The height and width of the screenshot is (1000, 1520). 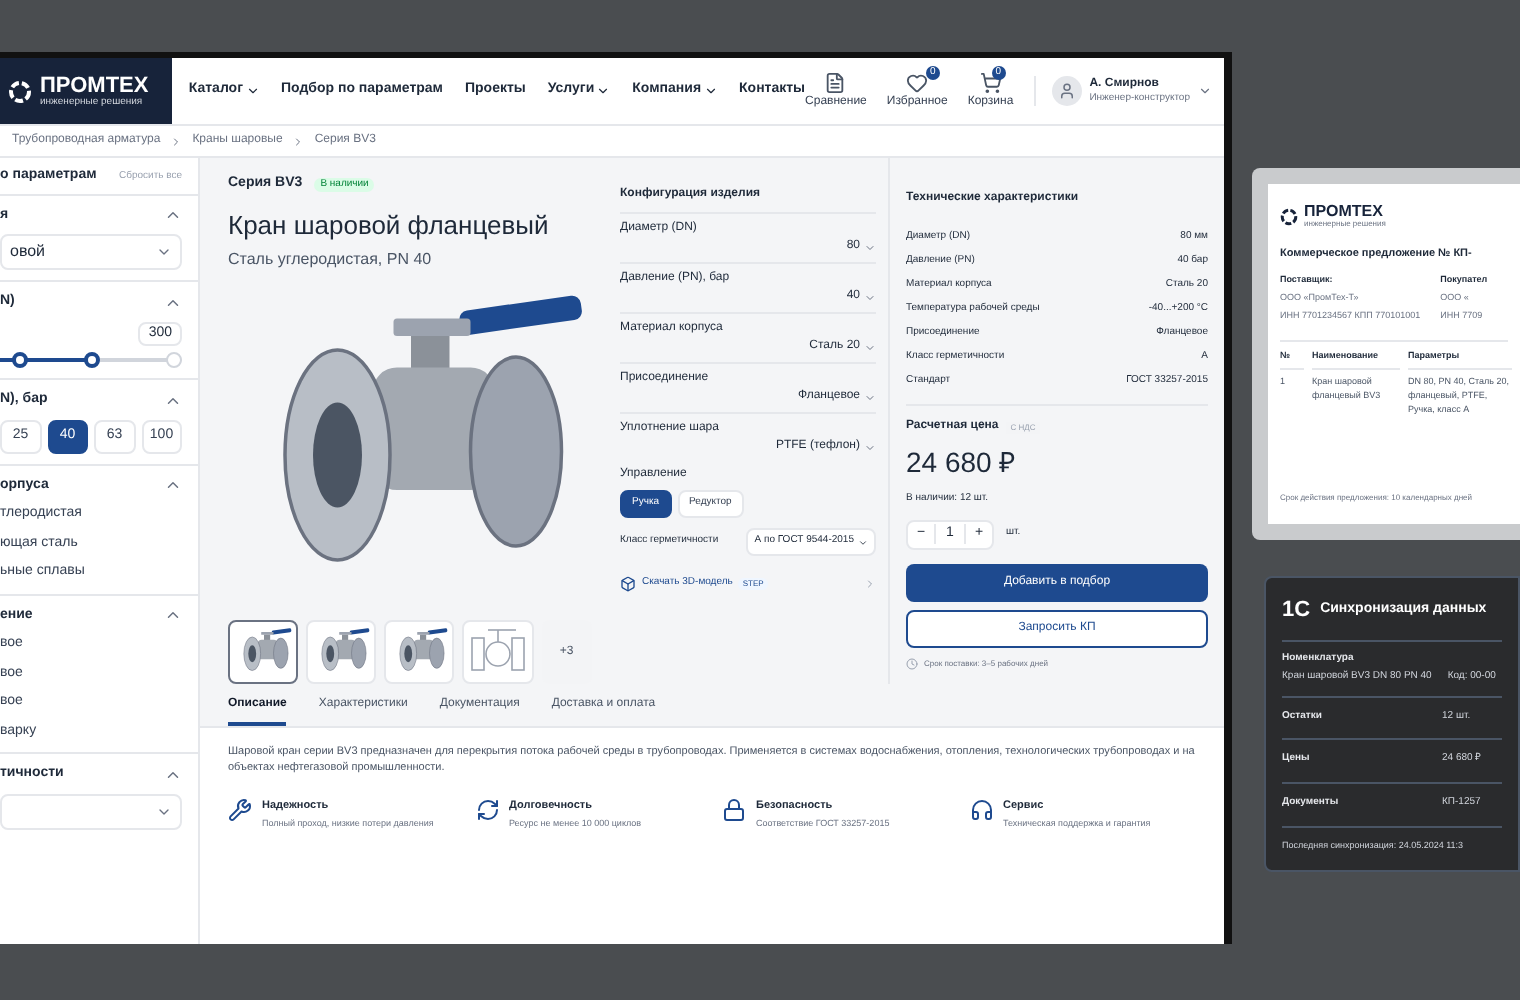 I want to click on cycle-icon, so click(x=487, y=809).